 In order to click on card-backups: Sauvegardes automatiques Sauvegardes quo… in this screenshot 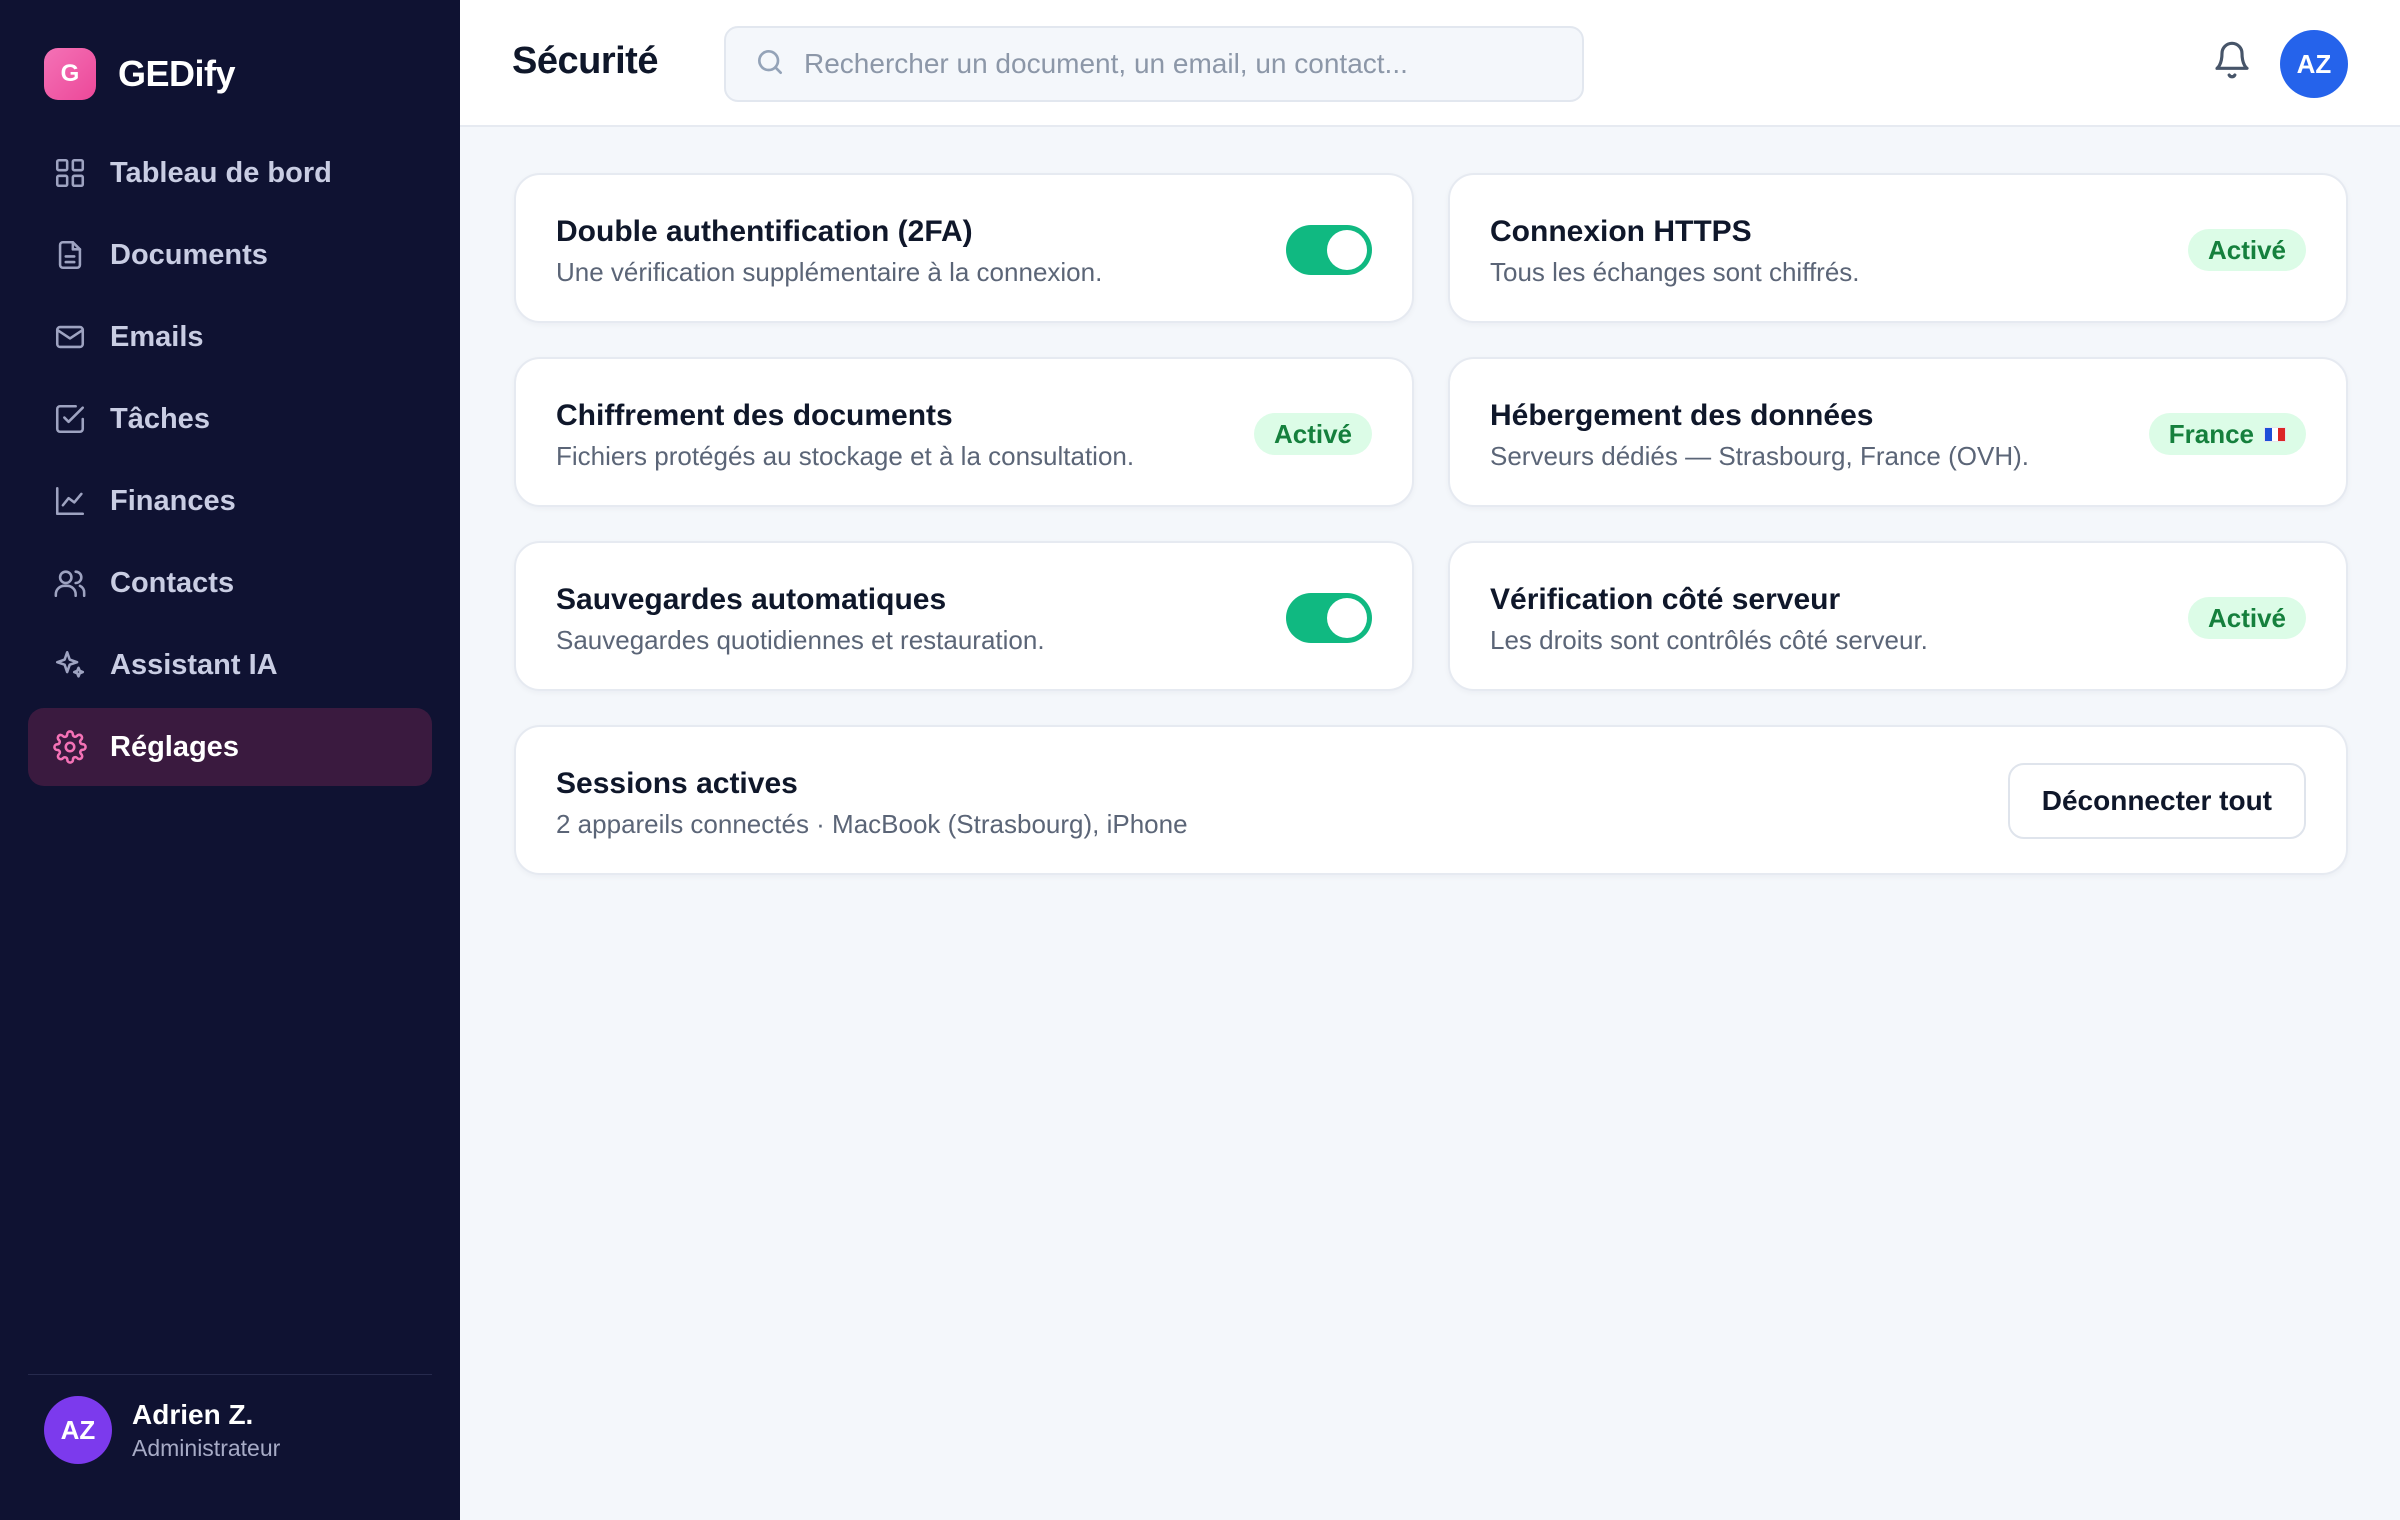, I will do `click(964, 616)`.